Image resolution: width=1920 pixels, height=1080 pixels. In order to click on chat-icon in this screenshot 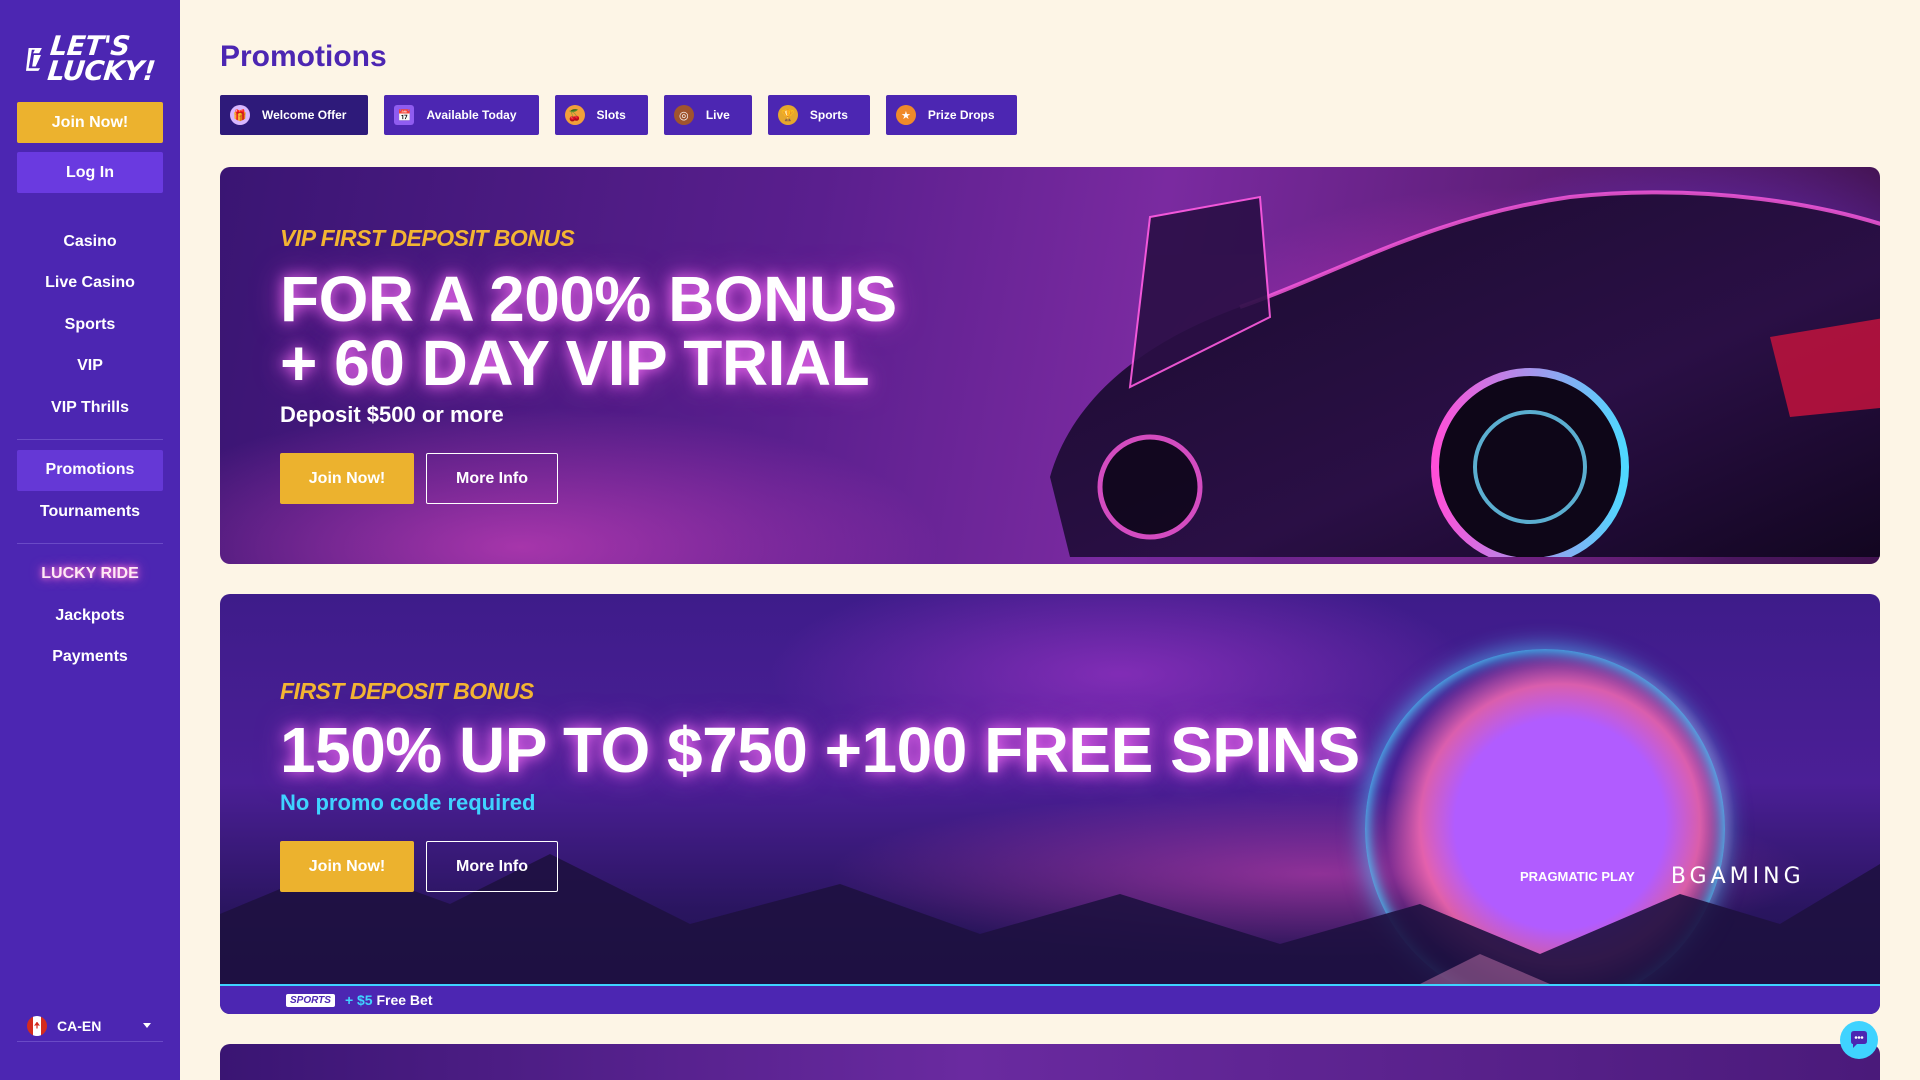, I will do `click(1859, 1039)`.